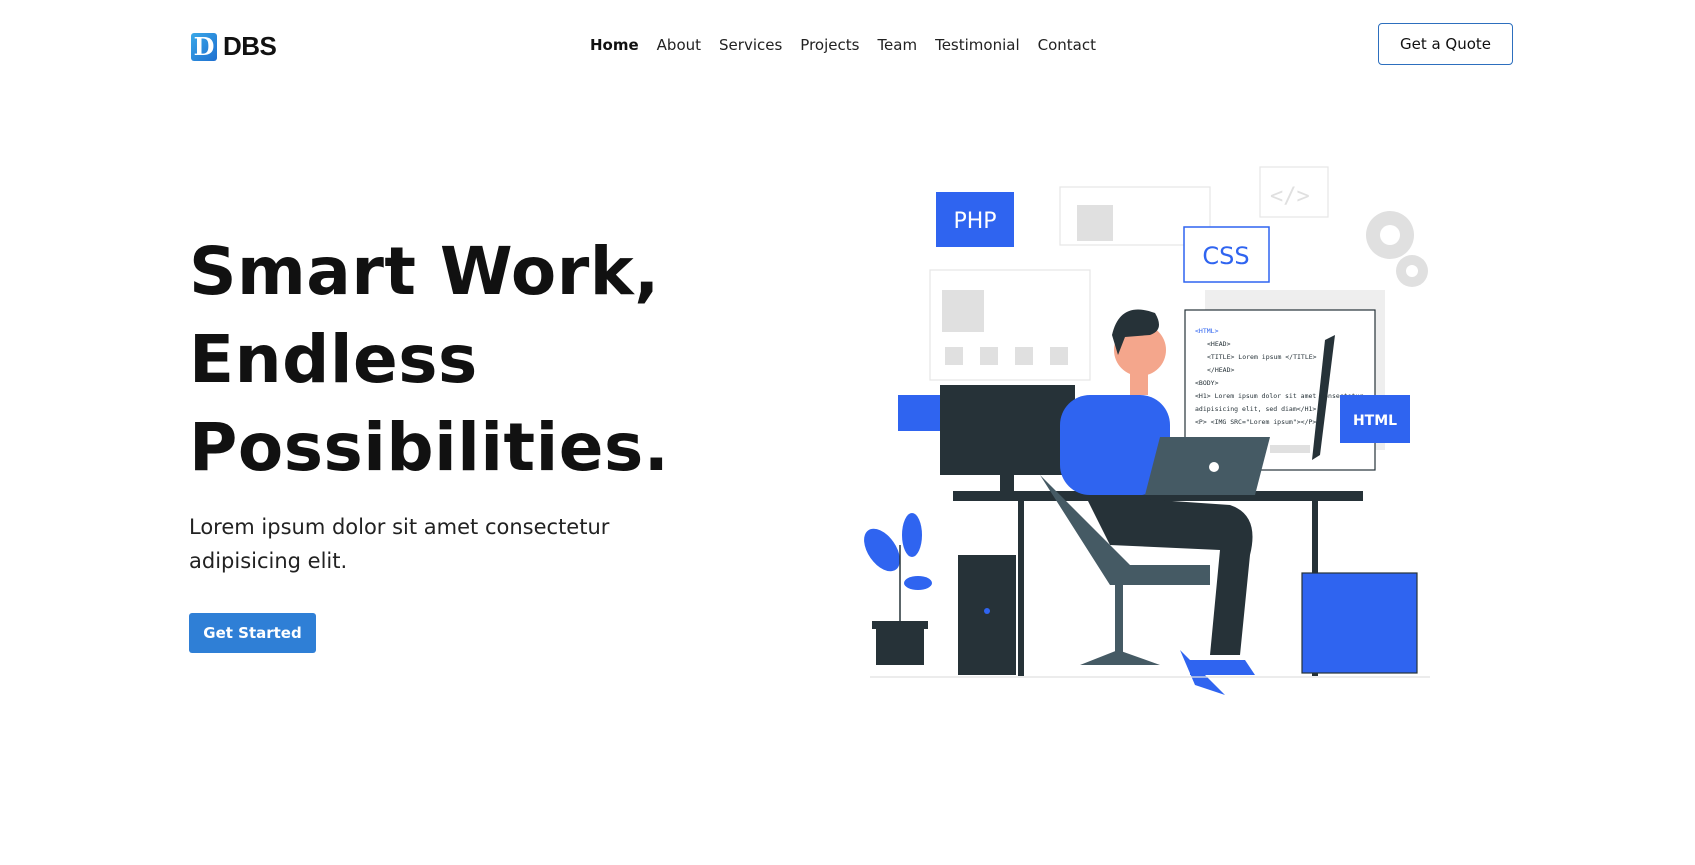 Image resolution: width=1695 pixels, height=865 pixels. What do you see at coordinates (1207, 383) in the screenshot?
I see `code-line: <BODY>` at bounding box center [1207, 383].